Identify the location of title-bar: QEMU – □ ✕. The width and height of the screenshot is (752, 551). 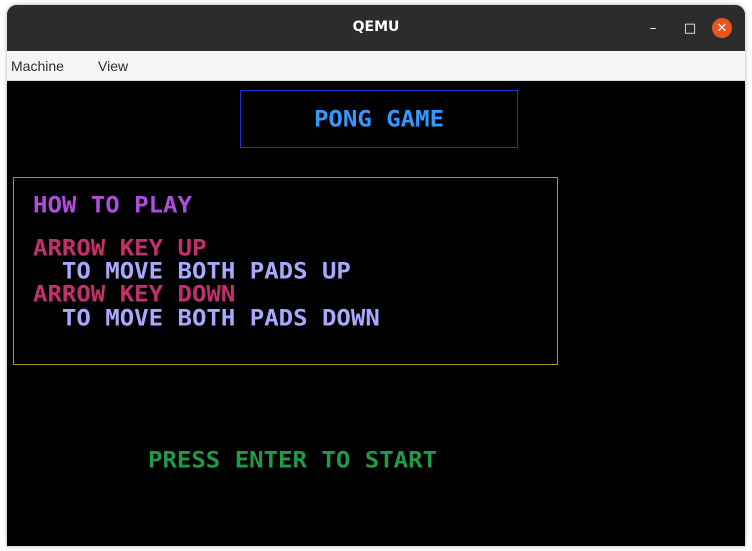
(376, 28).